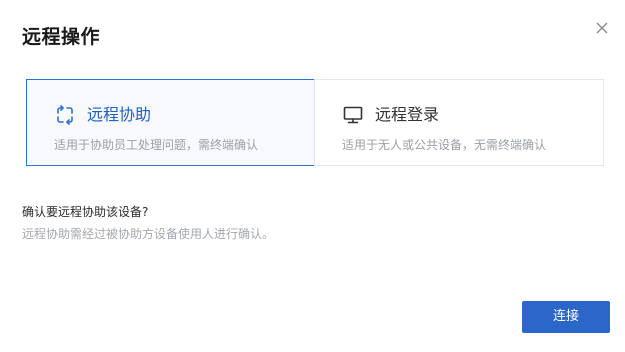 The height and width of the screenshot is (352, 625). I want to click on option-remote-login-description: 适用于无人或公共设备，无需终端确认, so click(444, 145).